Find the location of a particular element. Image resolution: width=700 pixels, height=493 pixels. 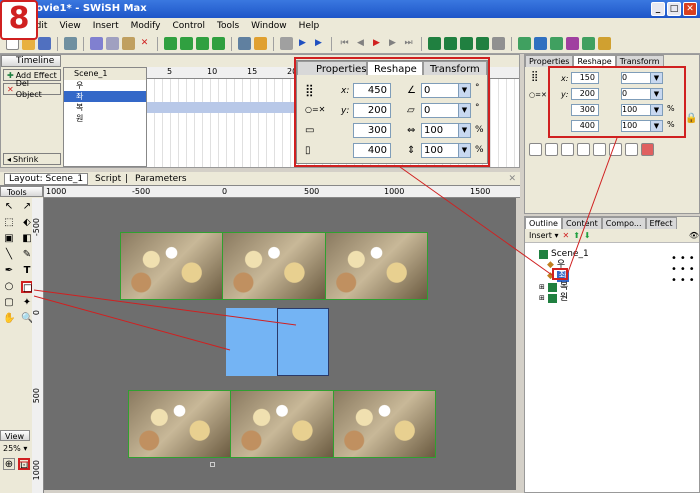

step-badge: 8 is located at coordinates (19, 20).